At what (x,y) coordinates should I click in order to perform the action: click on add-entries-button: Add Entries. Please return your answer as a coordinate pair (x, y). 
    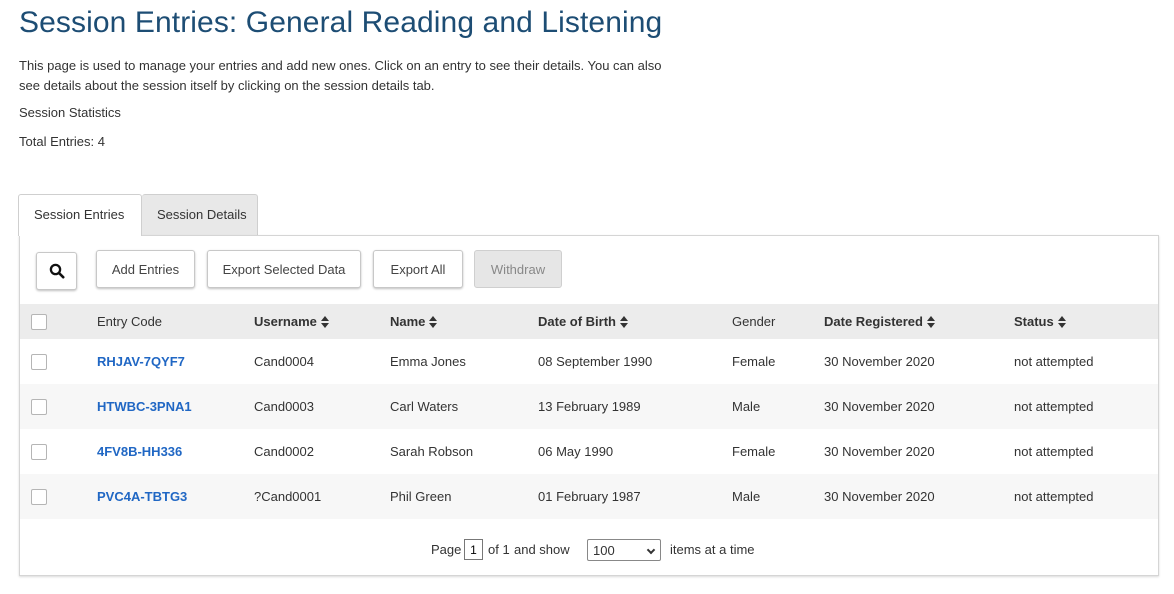
    Looking at the image, I should click on (145, 269).